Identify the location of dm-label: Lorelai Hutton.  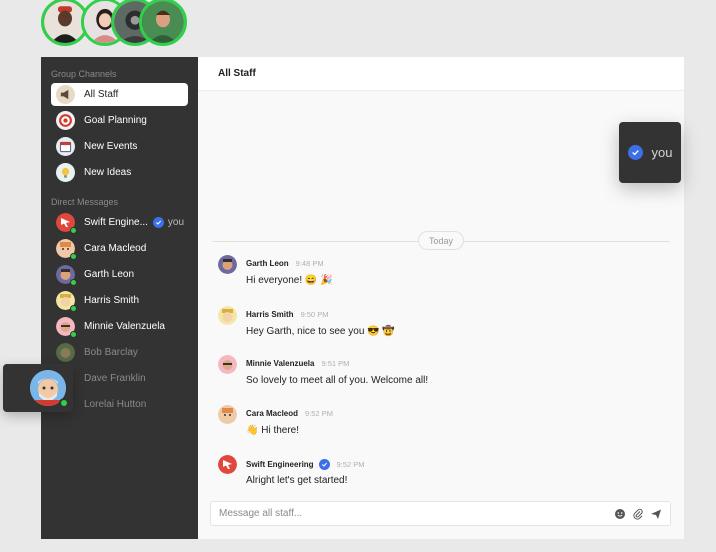
(115, 404).